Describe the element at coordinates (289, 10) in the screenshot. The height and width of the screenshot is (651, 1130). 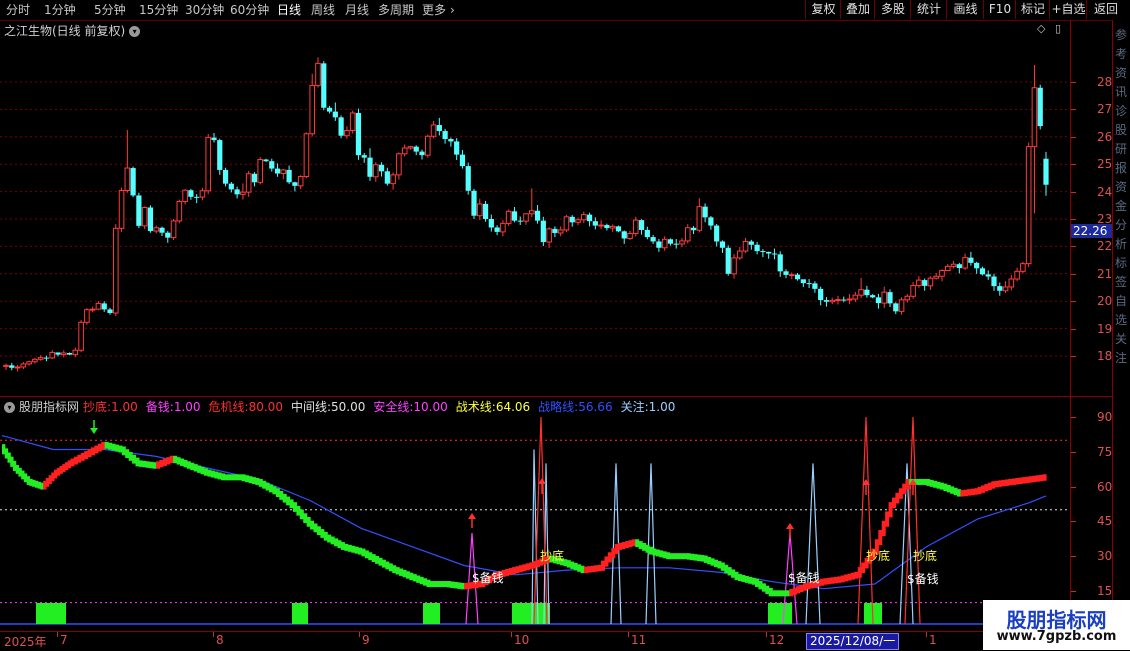
I see `period-tab-6: 日线` at that location.